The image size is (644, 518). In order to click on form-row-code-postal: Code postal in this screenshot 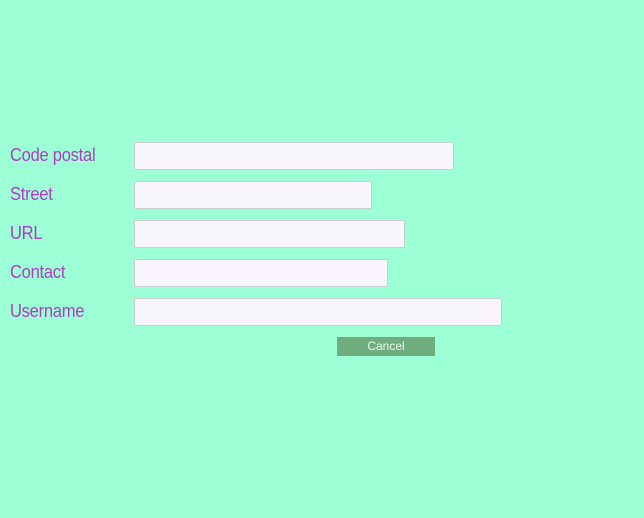, I will do `click(322, 156)`.